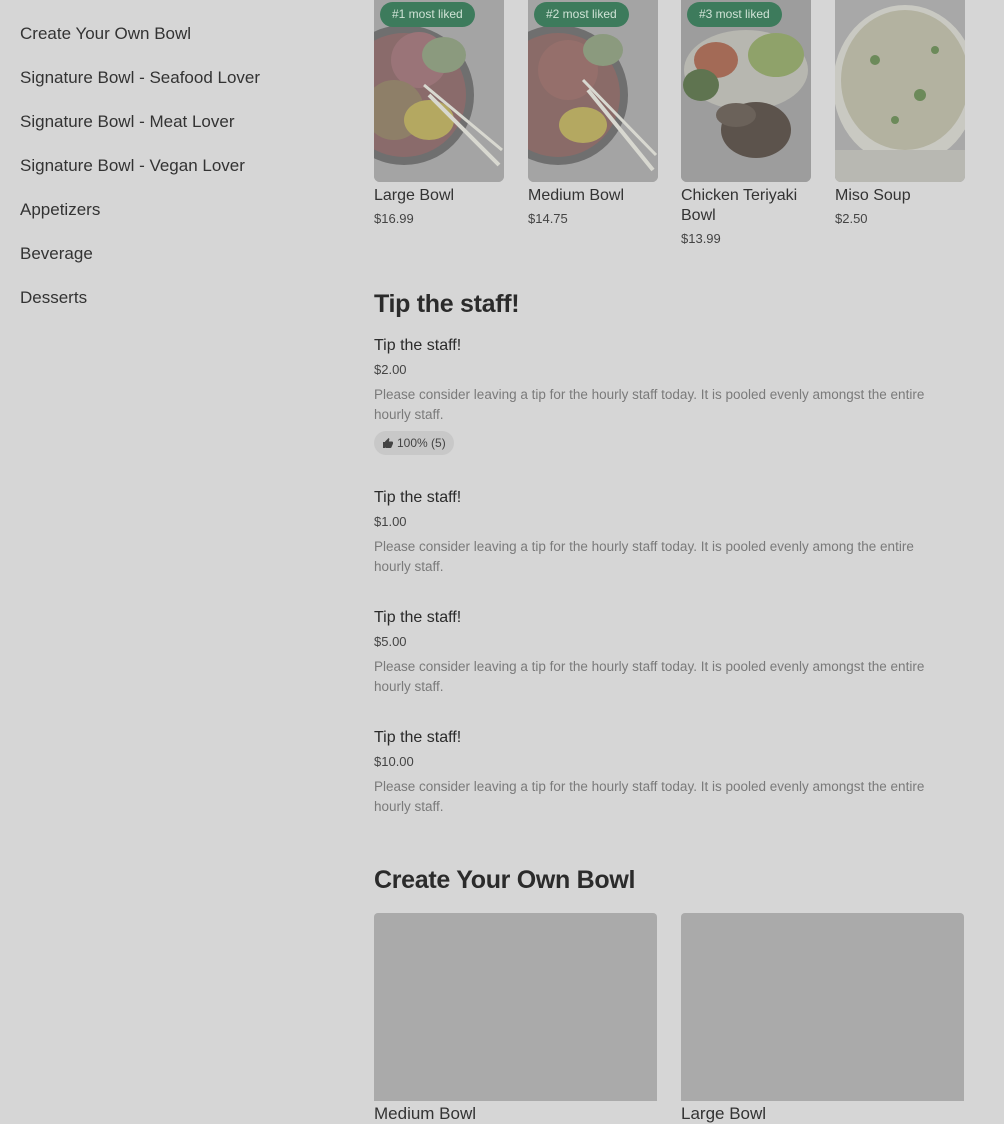 This screenshot has width=1004, height=1124. Describe the element at coordinates (427, 14) in the screenshot. I see `most-liked-badge: #1 most liked` at that location.